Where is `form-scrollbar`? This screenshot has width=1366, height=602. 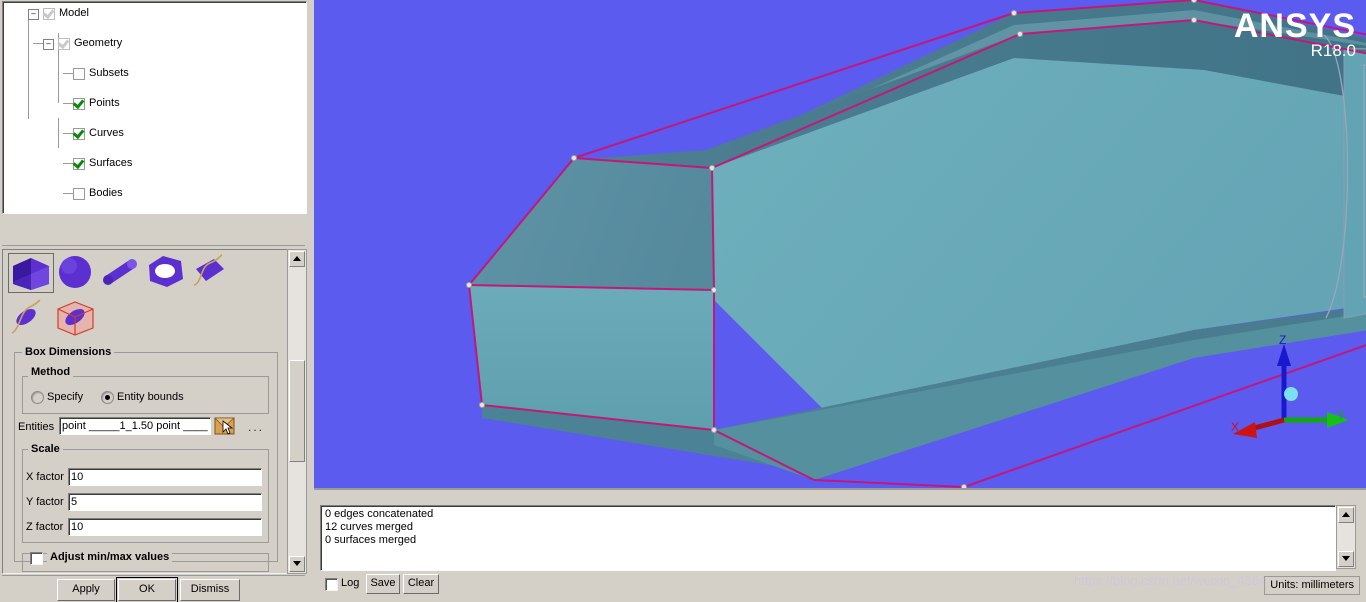
form-scrollbar is located at coordinates (297, 411).